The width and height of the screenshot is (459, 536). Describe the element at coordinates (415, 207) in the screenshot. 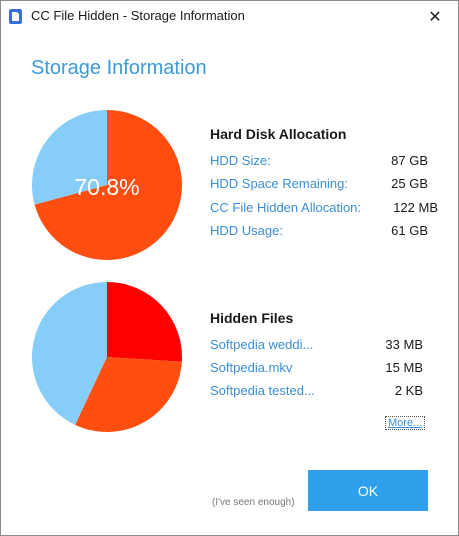

I see `cc-file-hidden-allocation-value: 122 MB` at that location.